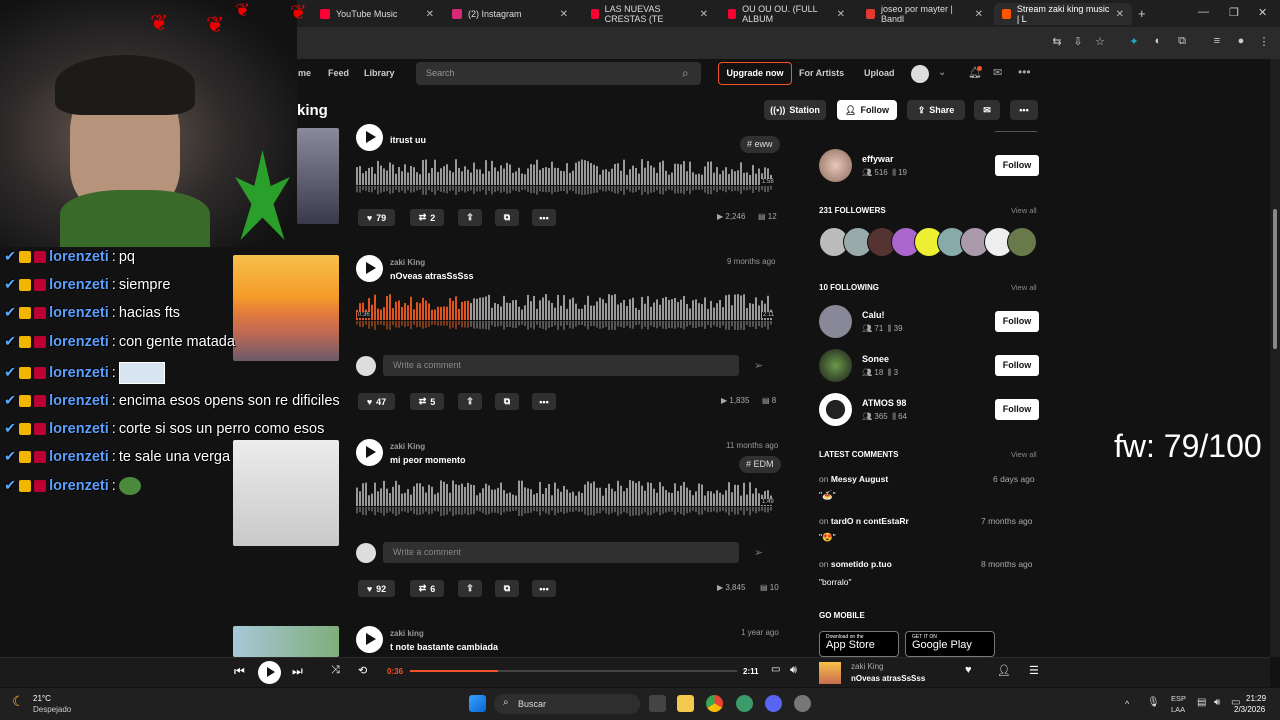 The width and height of the screenshot is (1280, 720). I want to click on language-indicator-sub: LAA, so click(1178, 709).